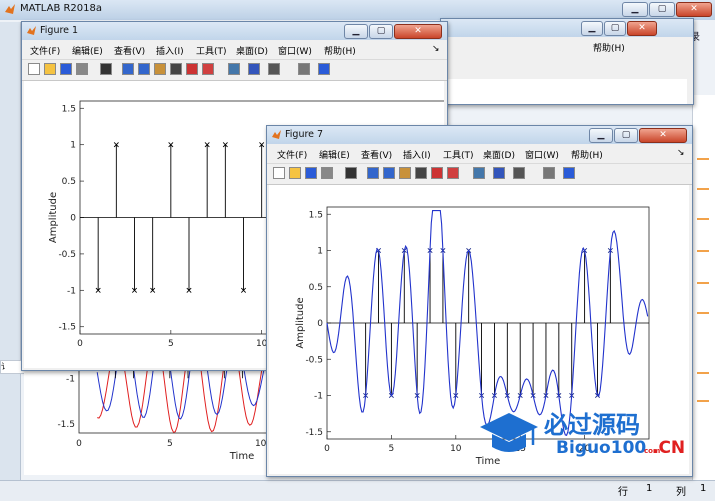 This screenshot has height=501, width=715. Describe the element at coordinates (67, 255) in the screenshot. I see `fig1-ytick-label: -0.5` at that location.